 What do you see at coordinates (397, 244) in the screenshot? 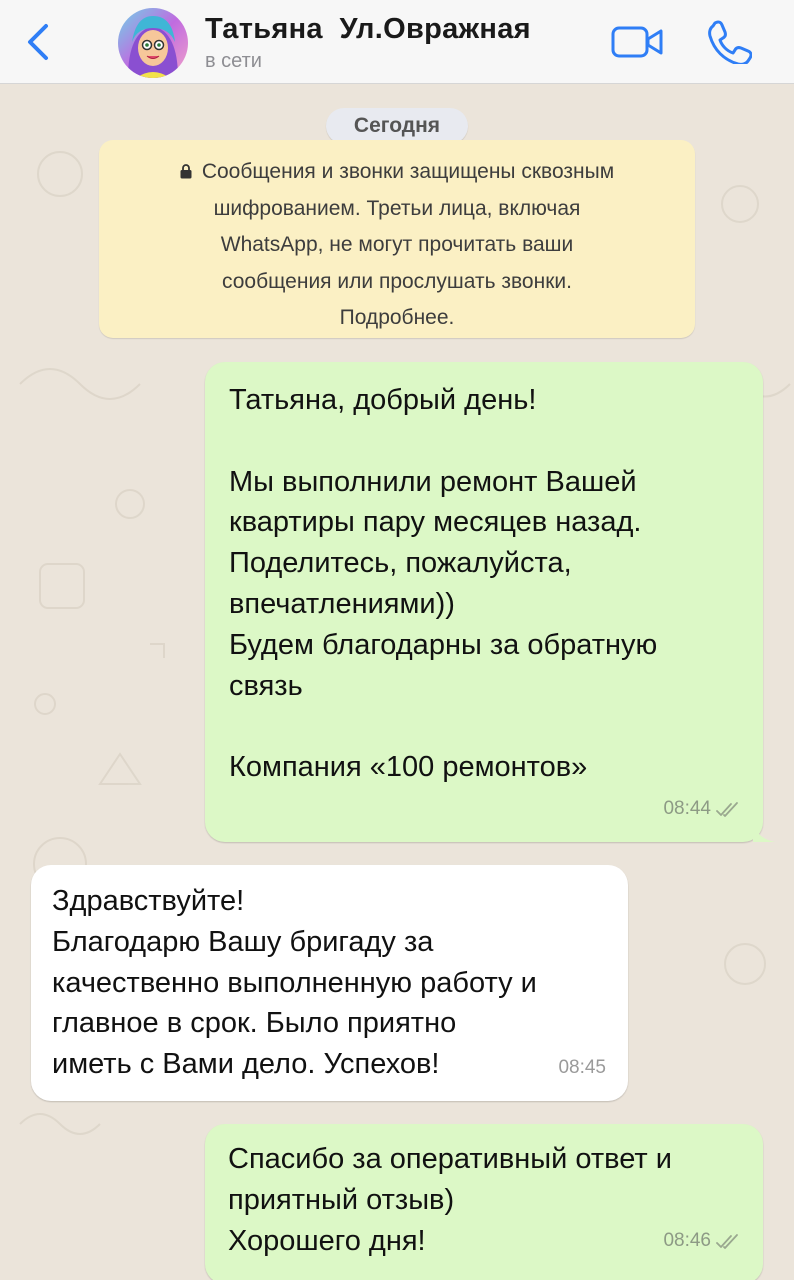
I see `encryption-notice-line: WhatsApp, не могут прочитать ваши` at bounding box center [397, 244].